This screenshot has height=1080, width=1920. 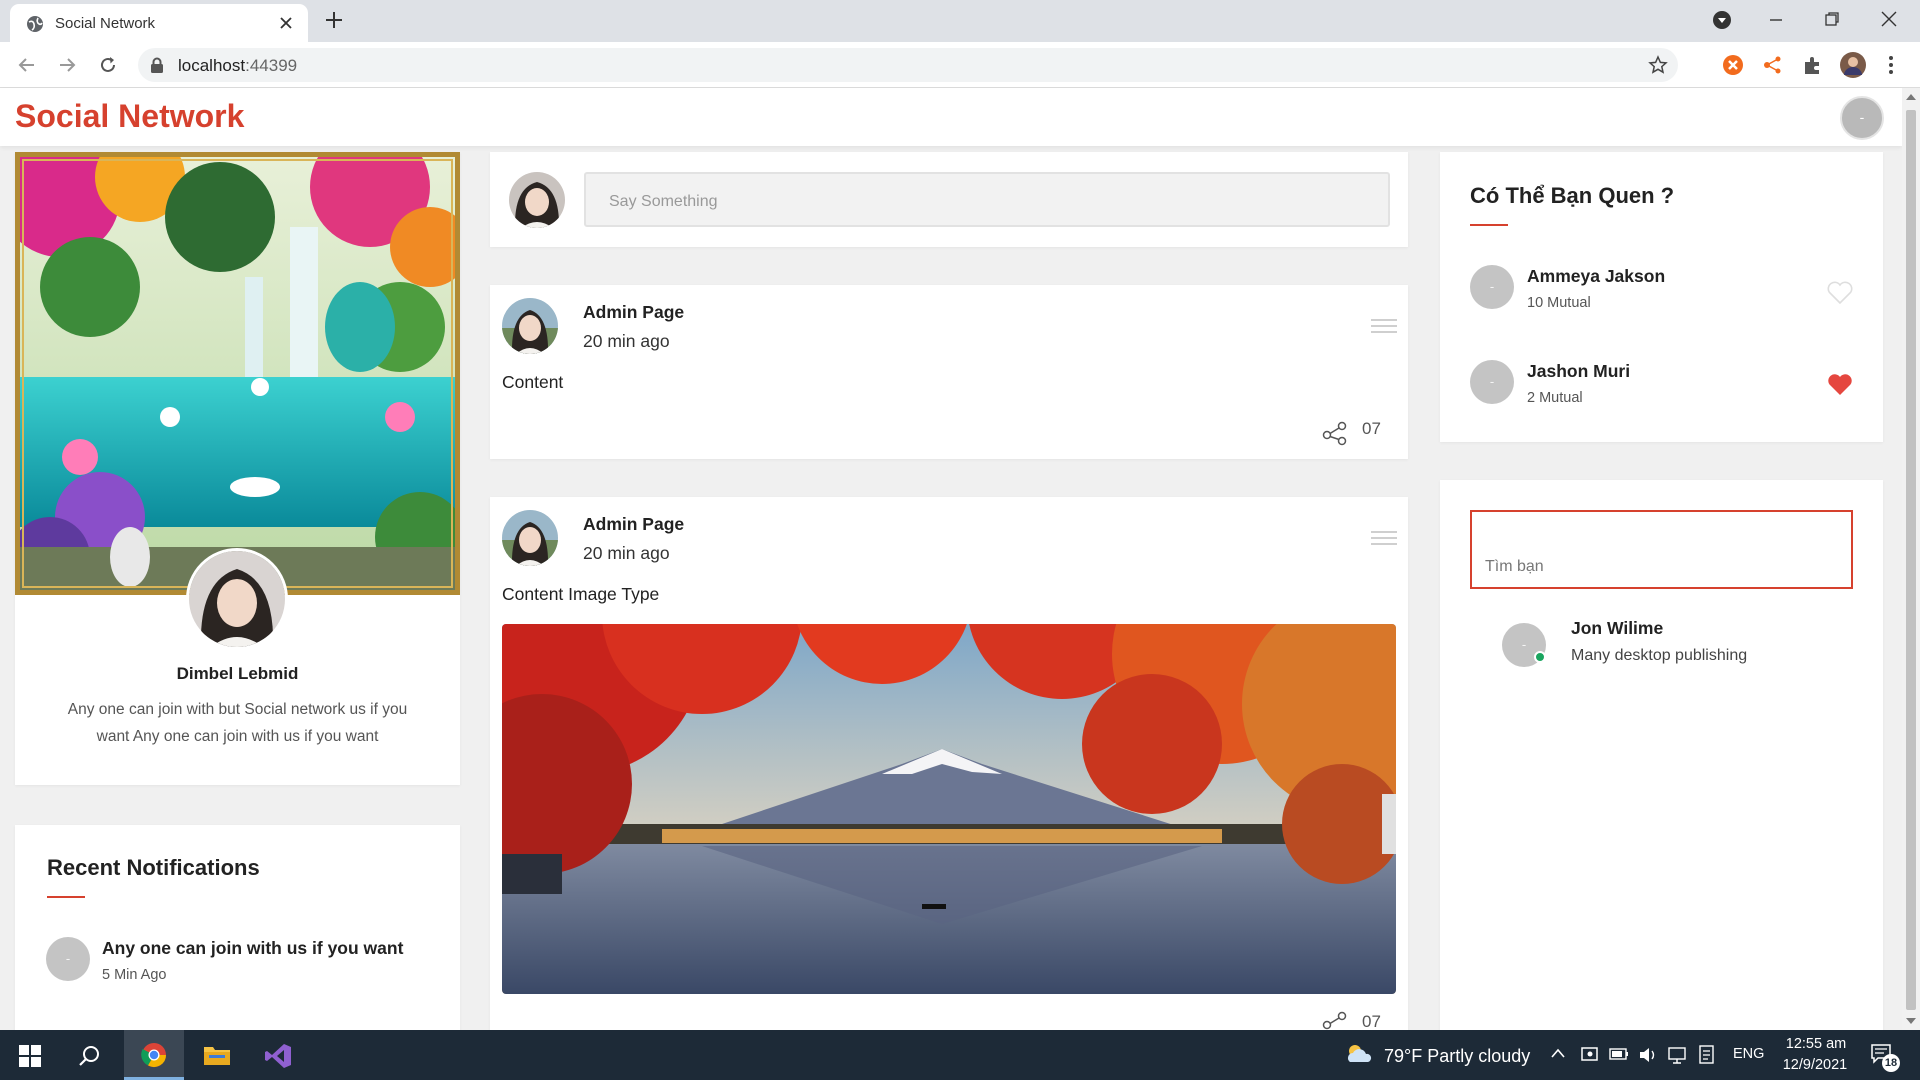 I want to click on address-bar: localhost:44399, so click(x=908, y=65).